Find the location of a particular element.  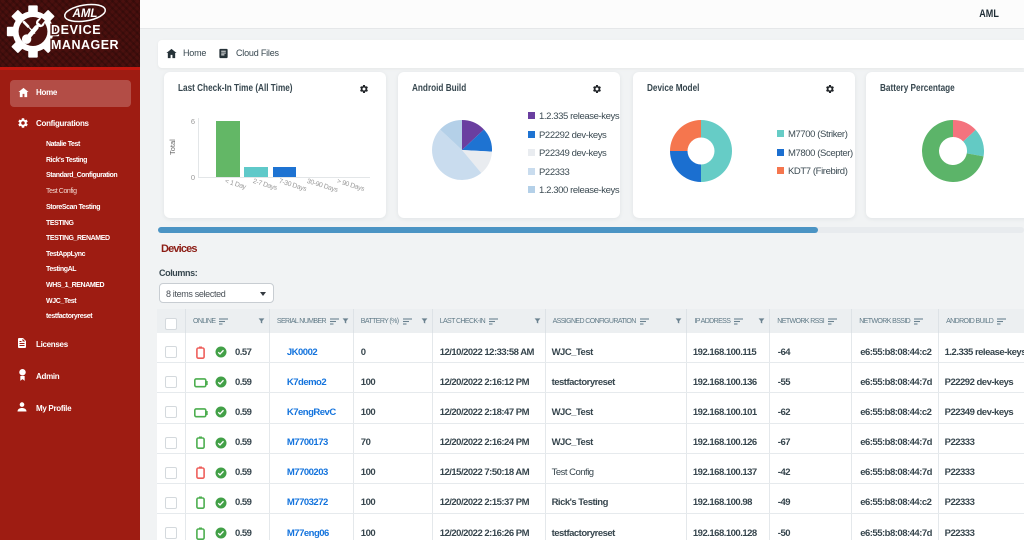

svg-text: DEVICE is located at coordinates (76, 30).